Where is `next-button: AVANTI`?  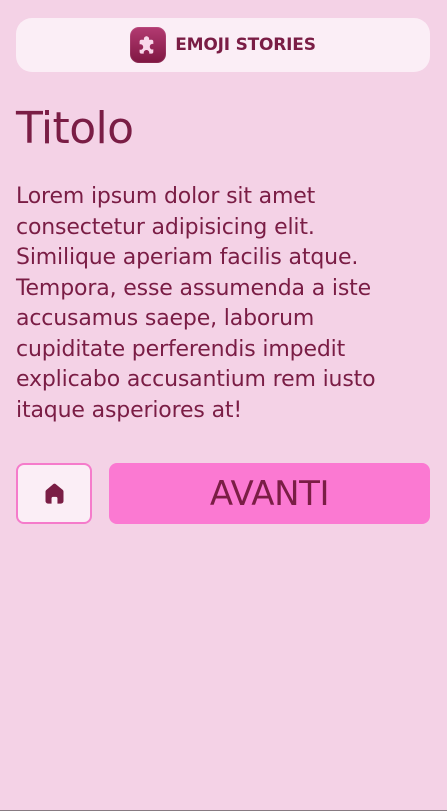
next-button: AVANTI is located at coordinates (269, 493).